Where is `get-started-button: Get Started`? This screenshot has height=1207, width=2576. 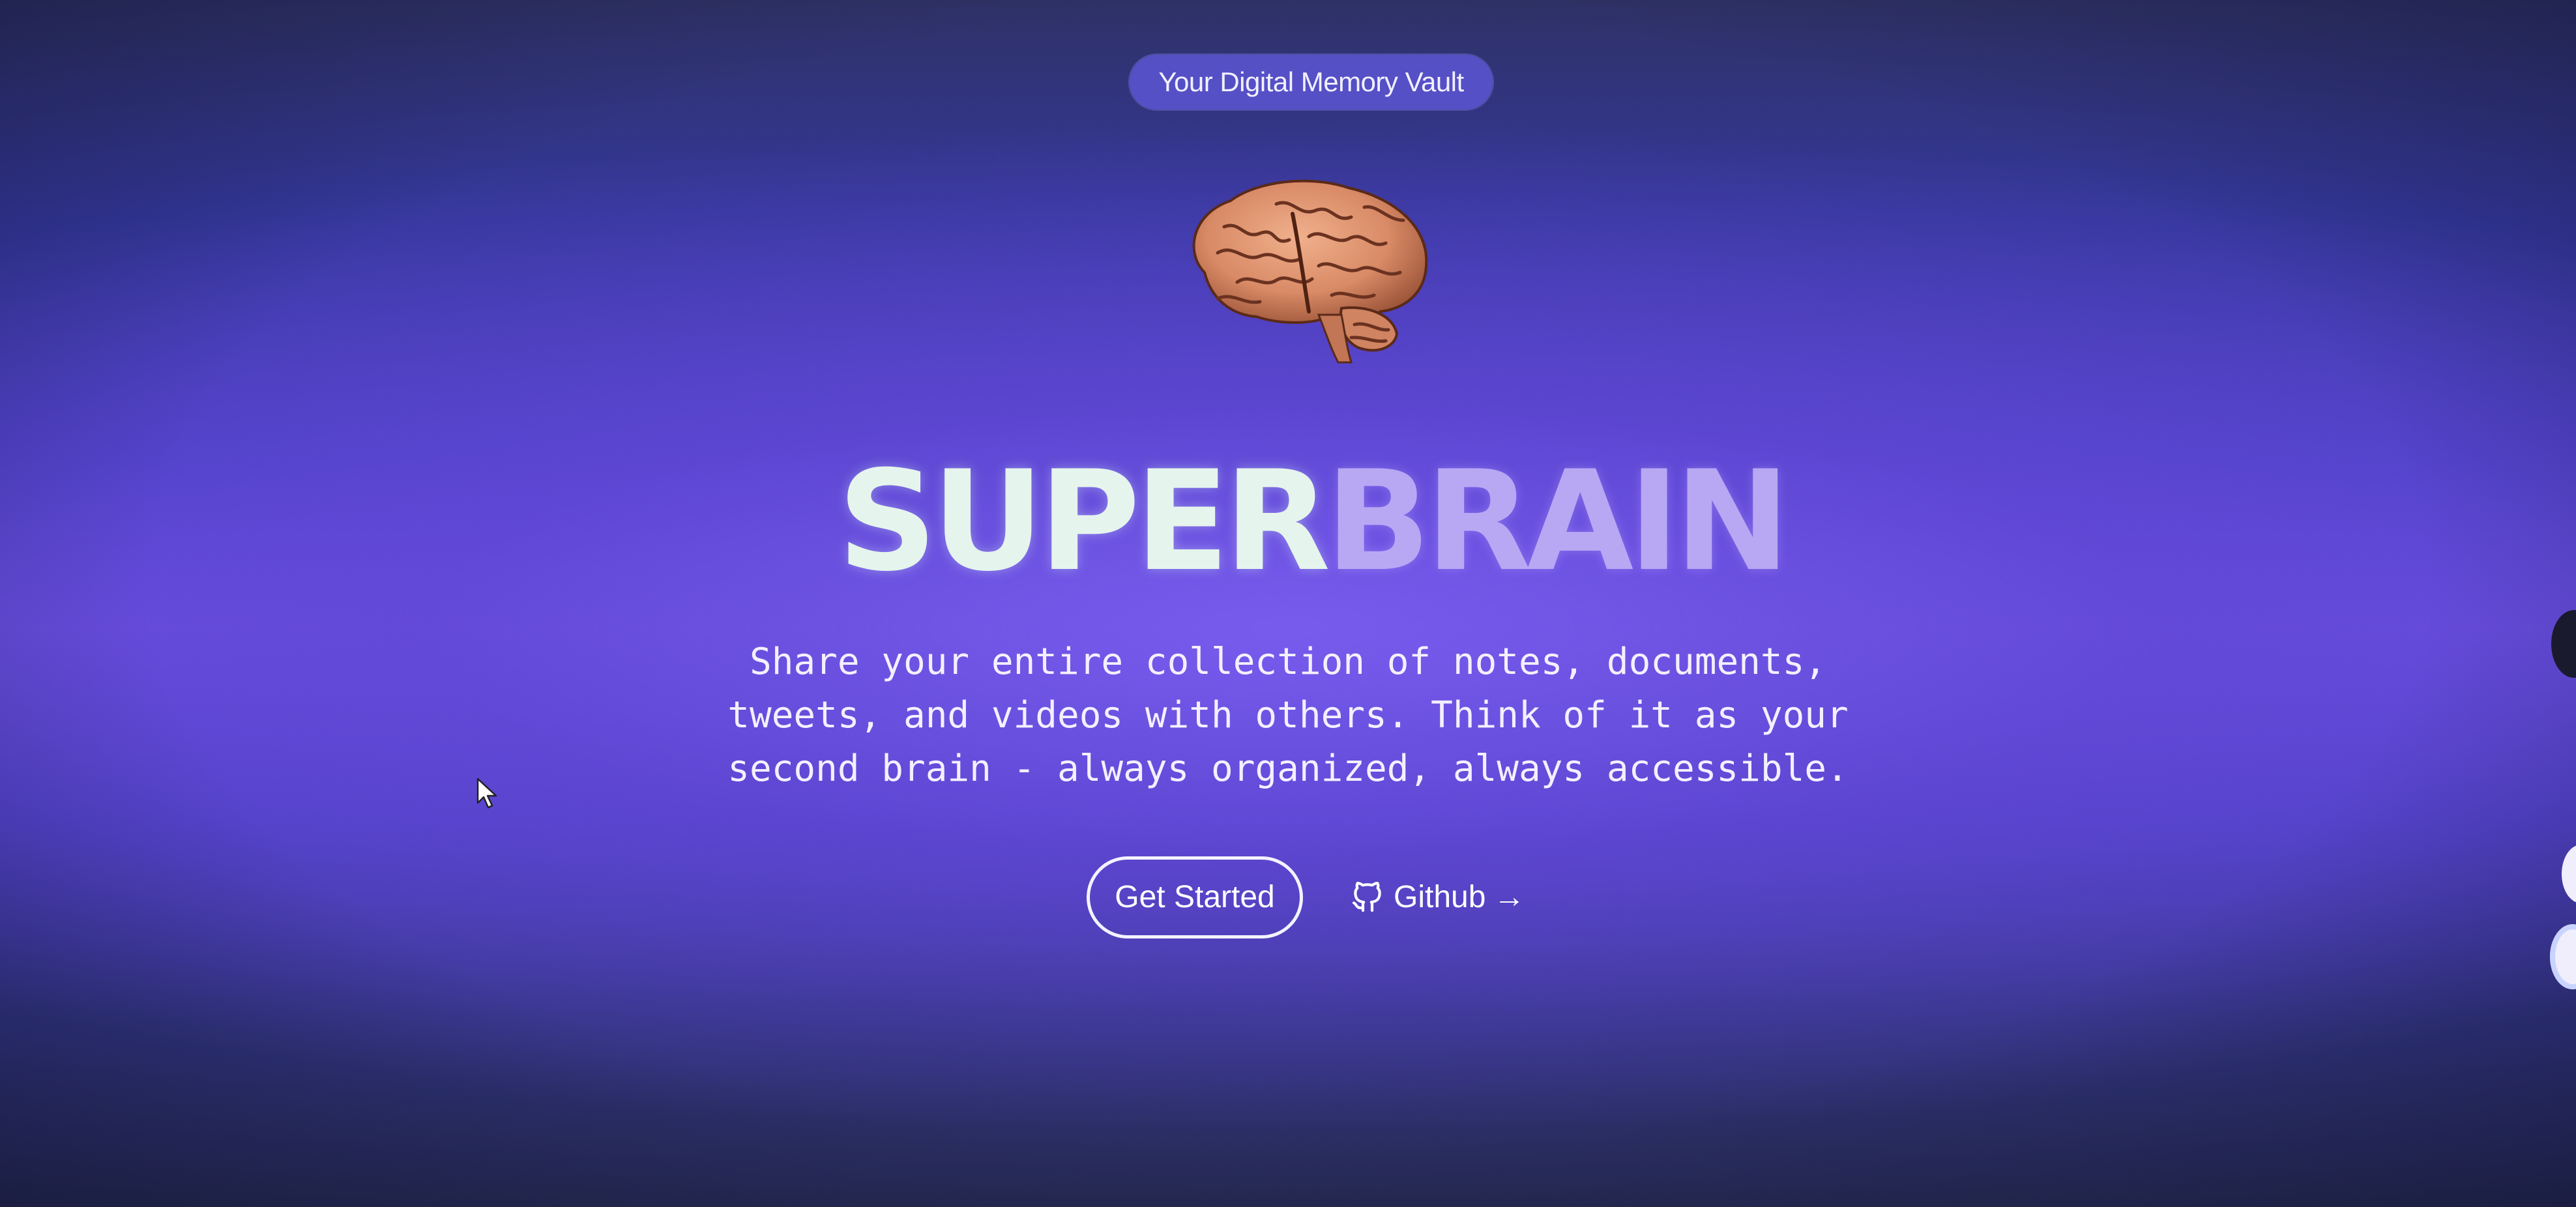
get-started-button: Get Started is located at coordinates (1195, 897).